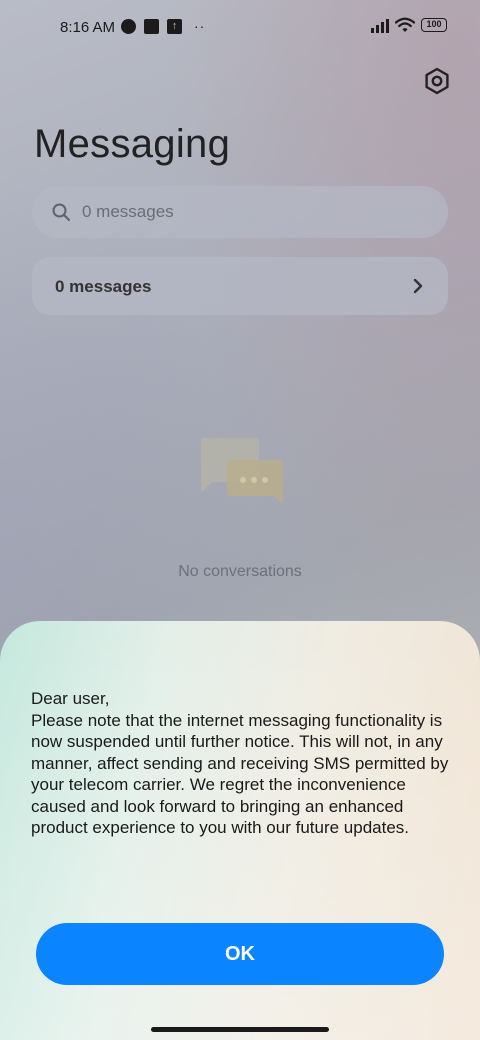 This screenshot has height=1040, width=480. I want to click on chevron-right-icon, so click(418, 286).